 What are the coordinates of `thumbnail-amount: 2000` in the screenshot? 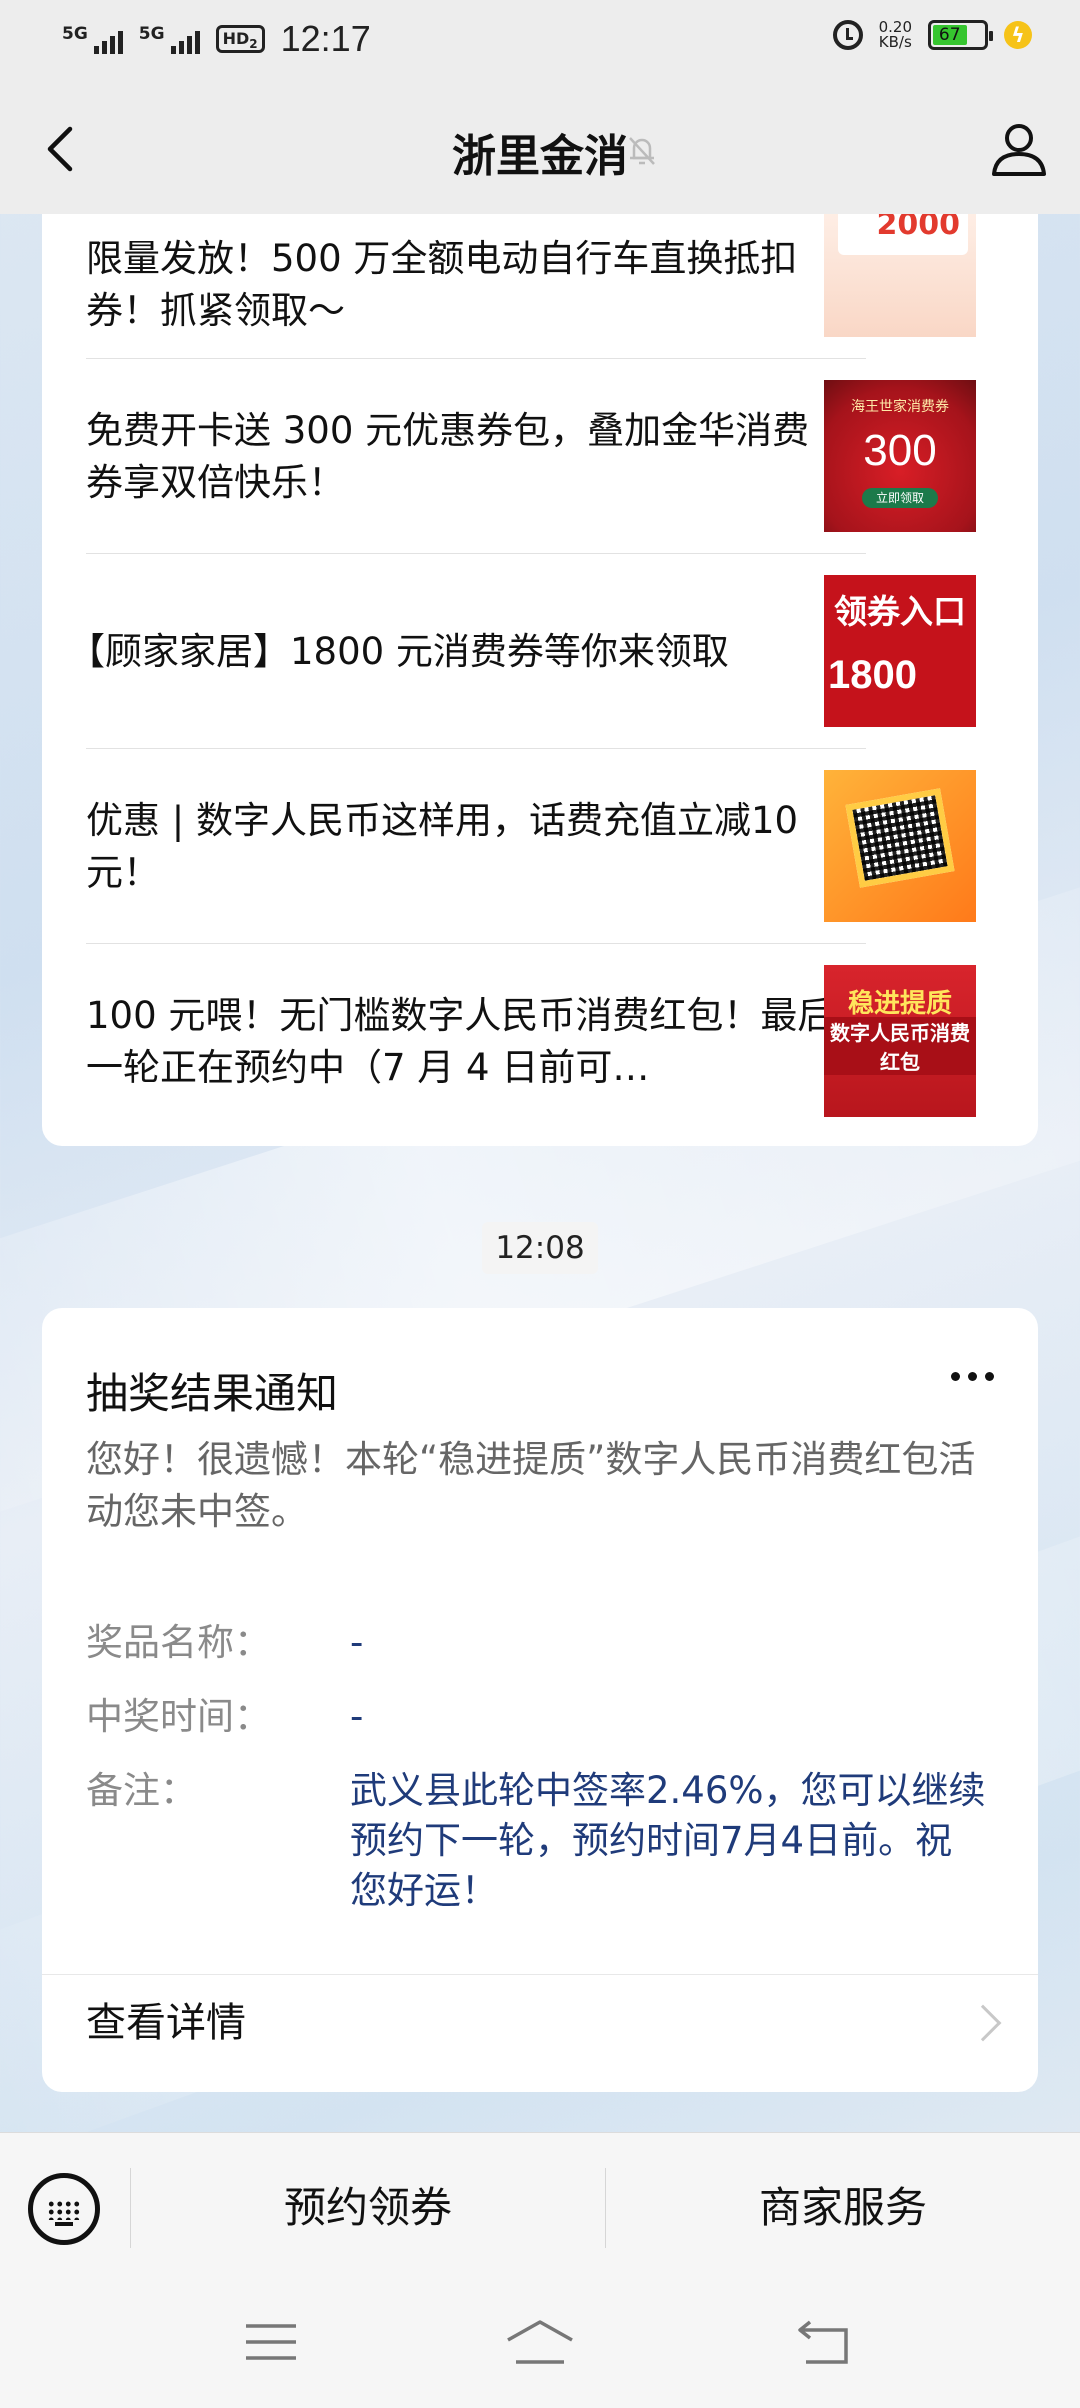 It's located at (903, 234).